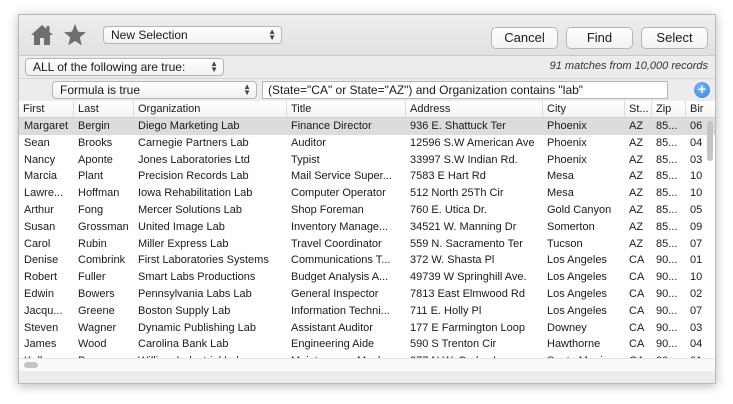 This screenshot has height=404, width=733. Describe the element at coordinates (345, 109) in the screenshot. I see `column-header: Title` at that location.